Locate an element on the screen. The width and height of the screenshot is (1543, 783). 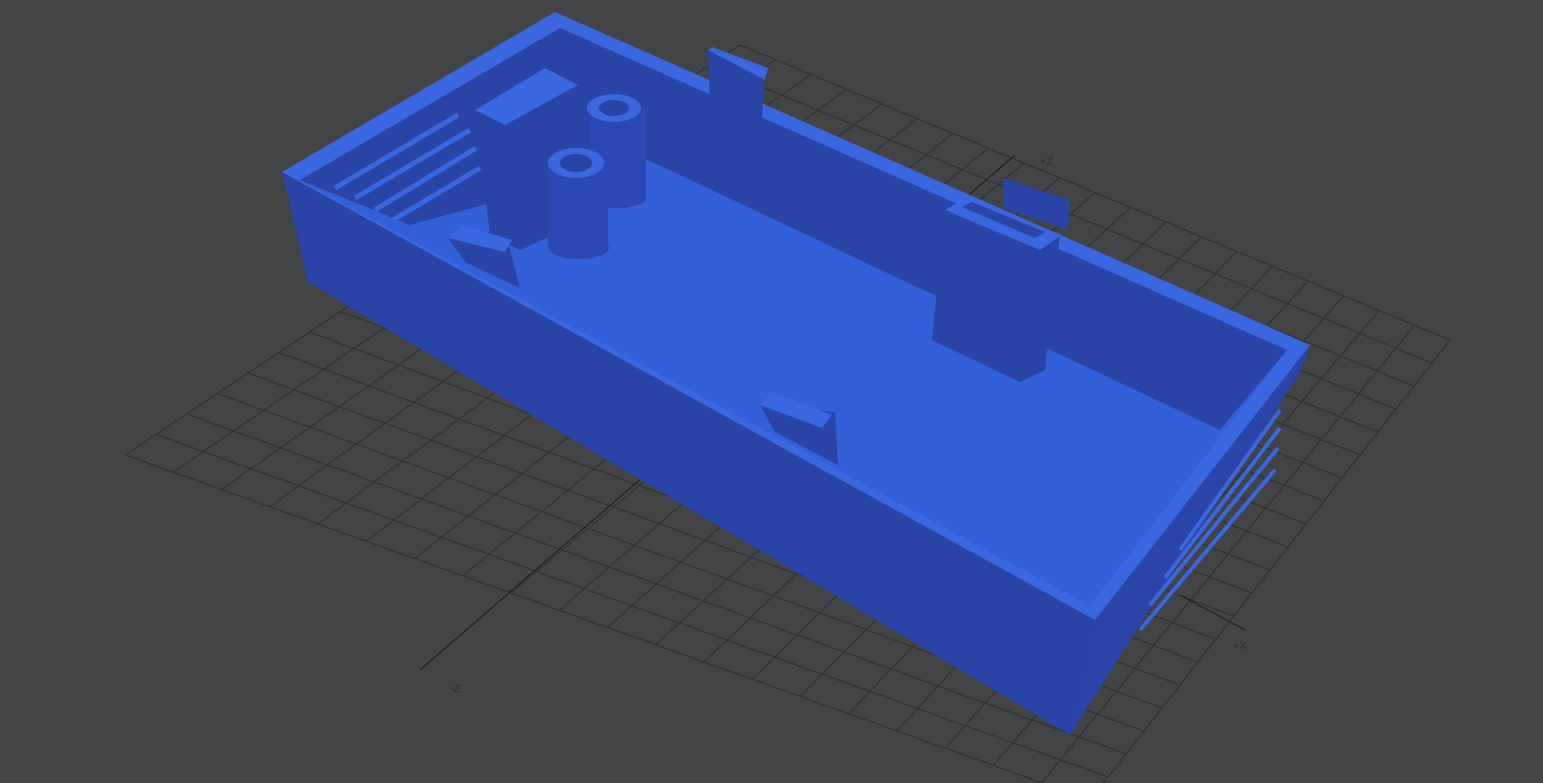
axis-label-pos-x: +X is located at coordinates (1240, 646).